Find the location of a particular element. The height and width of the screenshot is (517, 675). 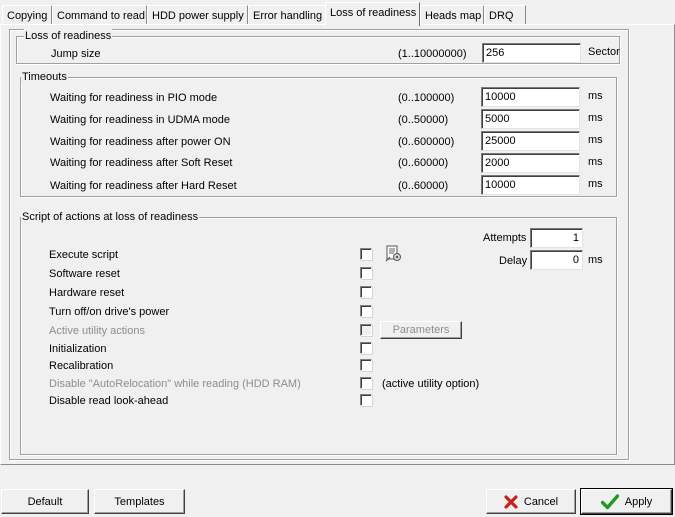

tab-label: Heads map is located at coordinates (453, 16).